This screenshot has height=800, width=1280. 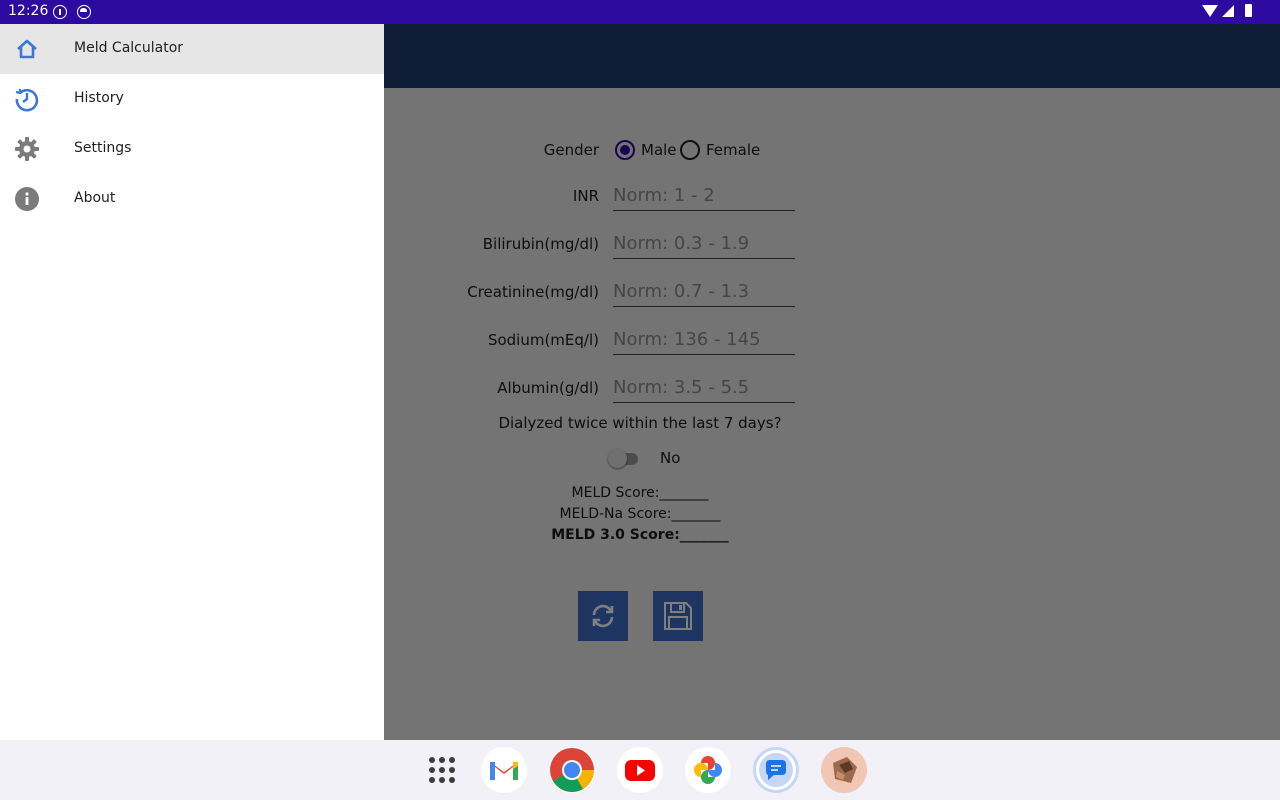 I want to click on drawer-item-meld-calculator: Meld Calculator, so click(x=192, y=49).